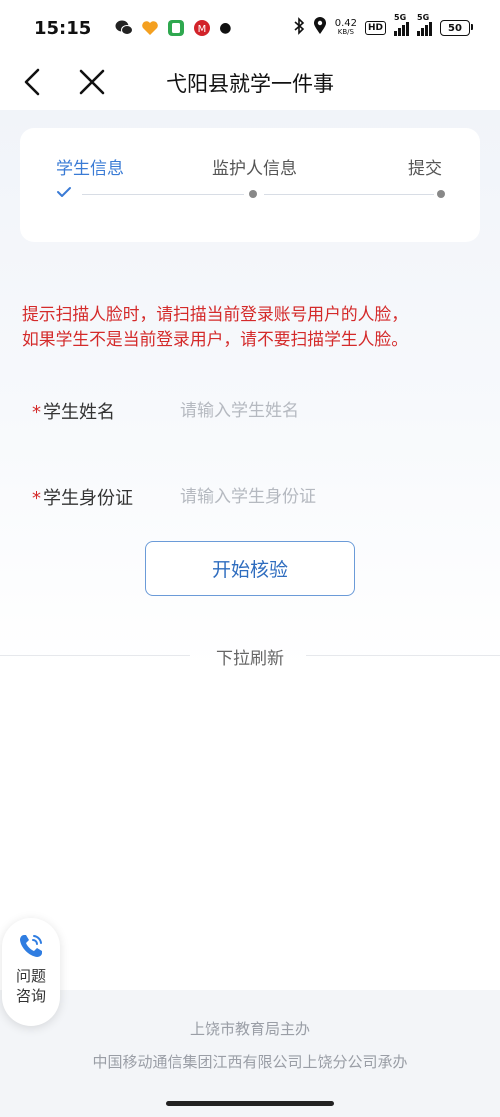  What do you see at coordinates (90, 169) in the screenshot?
I see `step-student-info: 学生信息` at bounding box center [90, 169].